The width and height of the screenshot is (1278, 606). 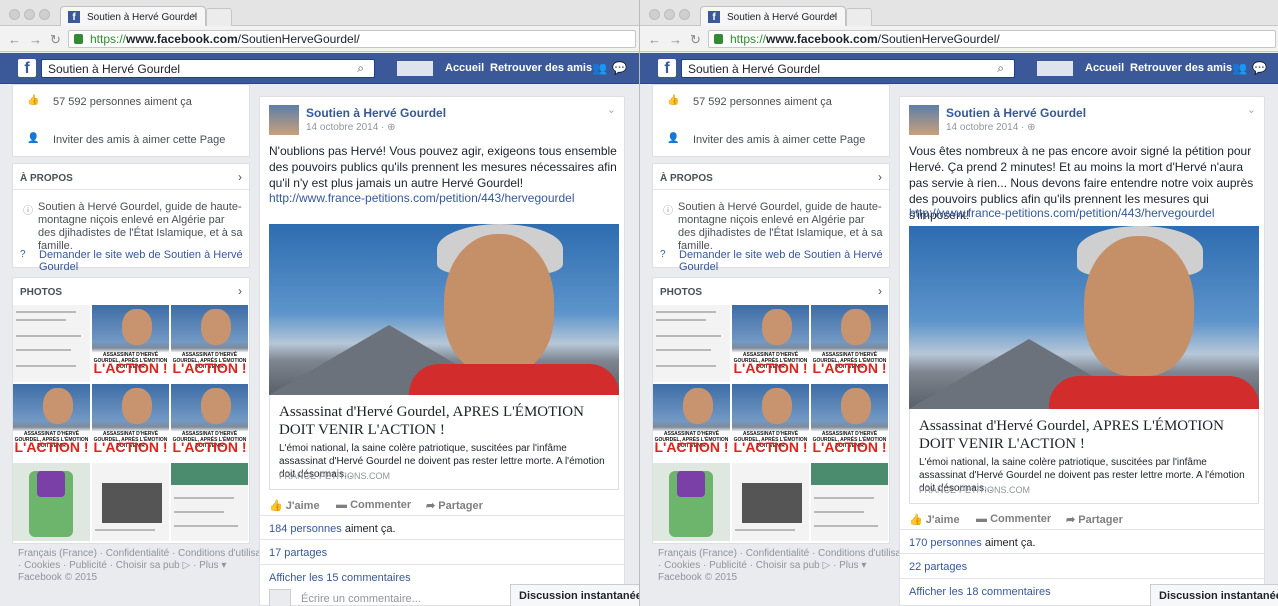 I want to click on shares-link: 22 partages, so click(x=938, y=567).